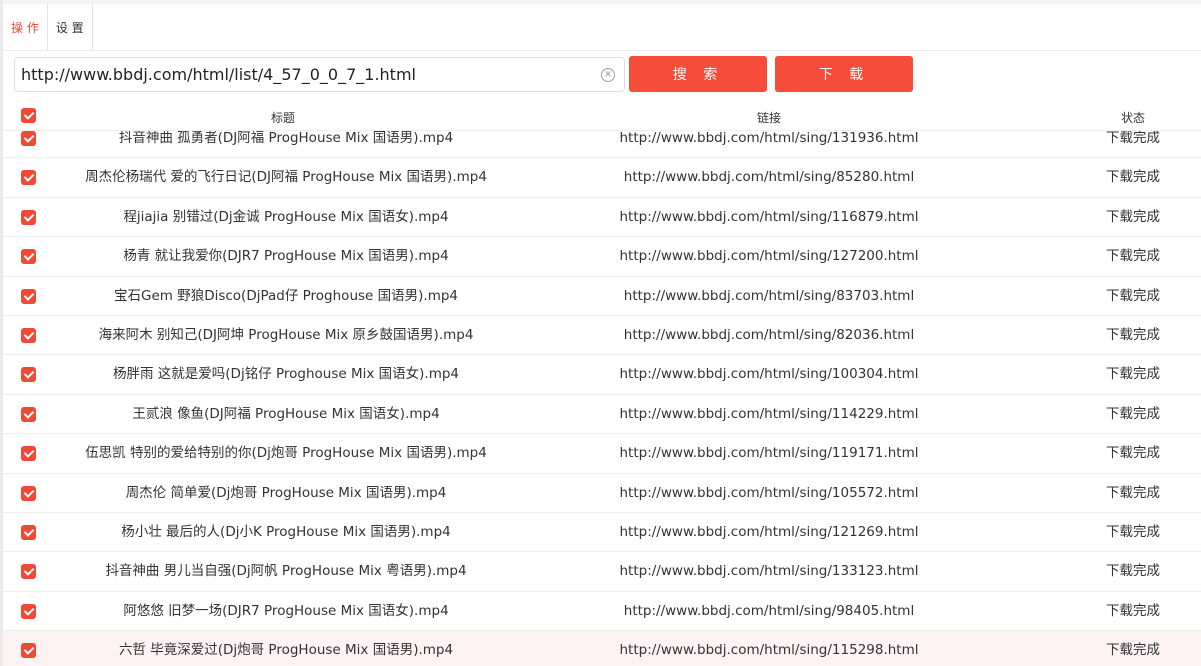 Image resolution: width=1201 pixels, height=666 pixels. I want to click on download-button: 下 载, so click(844, 74).